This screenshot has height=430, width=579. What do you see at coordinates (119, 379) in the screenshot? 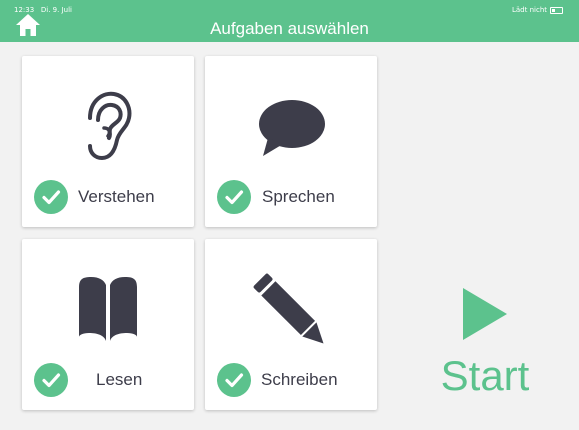
I see `task-label-lesen: Lesen` at bounding box center [119, 379].